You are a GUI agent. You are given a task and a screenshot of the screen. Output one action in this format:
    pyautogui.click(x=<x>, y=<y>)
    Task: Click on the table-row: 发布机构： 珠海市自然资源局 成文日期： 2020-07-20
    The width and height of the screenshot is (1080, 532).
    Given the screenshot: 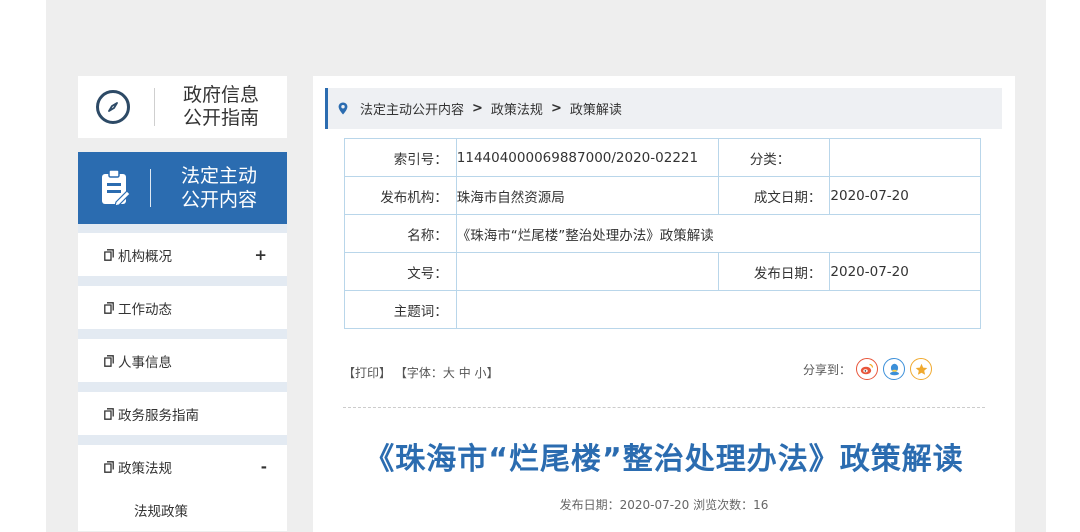 What is the action you would take?
    pyautogui.click(x=662, y=195)
    